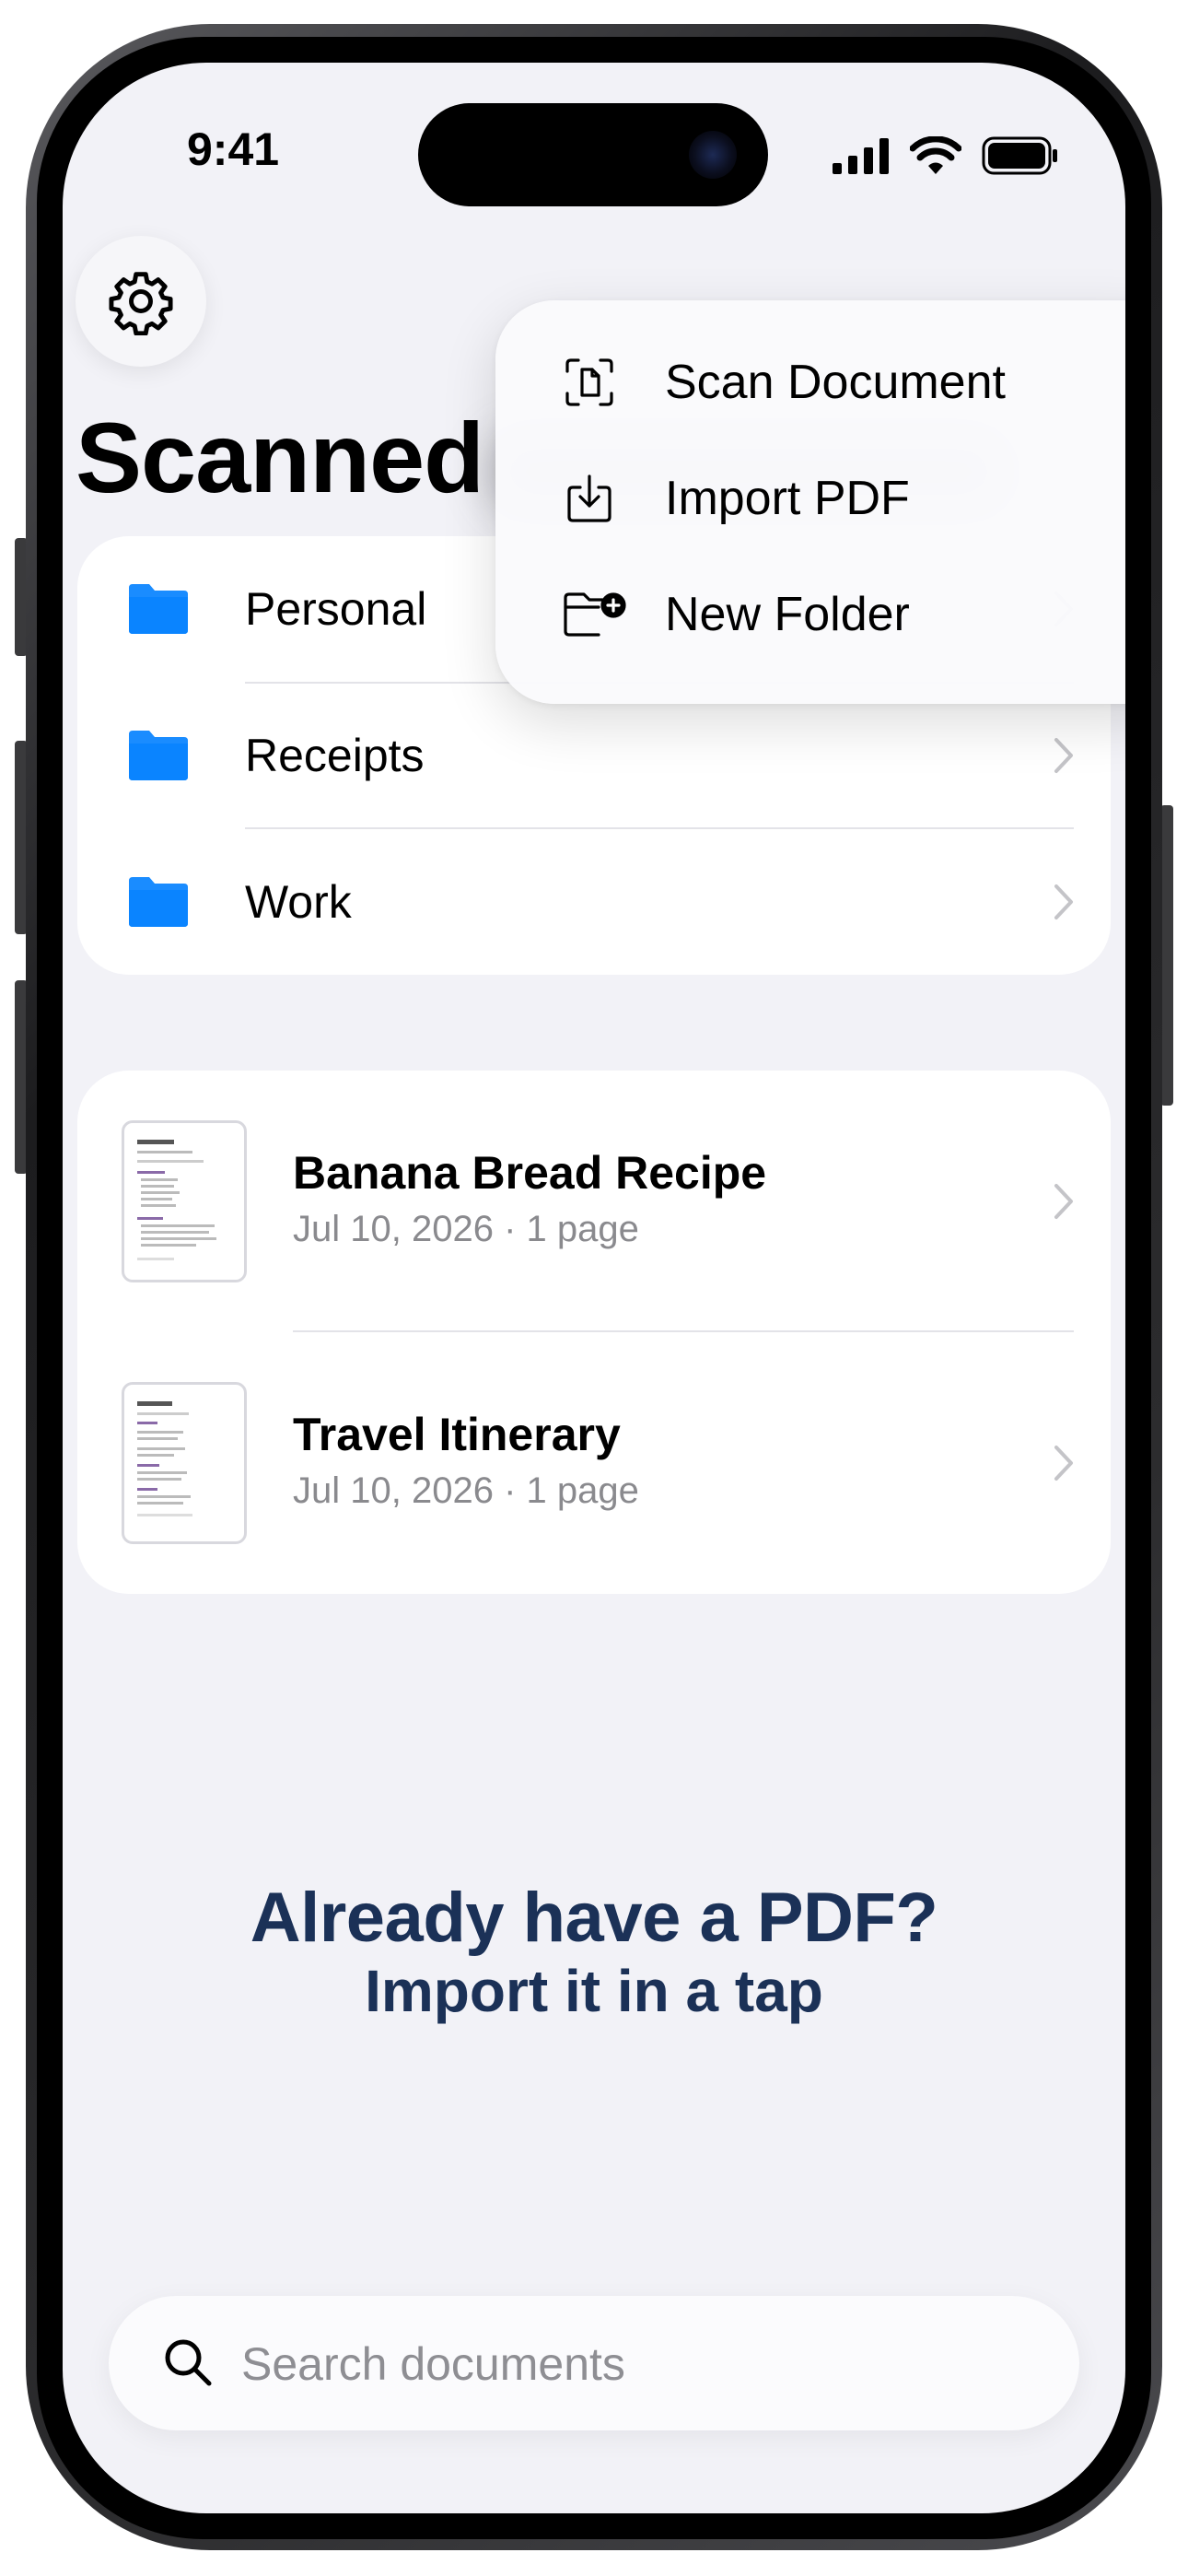  Describe the element at coordinates (594, 1918) in the screenshot. I see `promo-headline: Already have a PDF?` at that location.